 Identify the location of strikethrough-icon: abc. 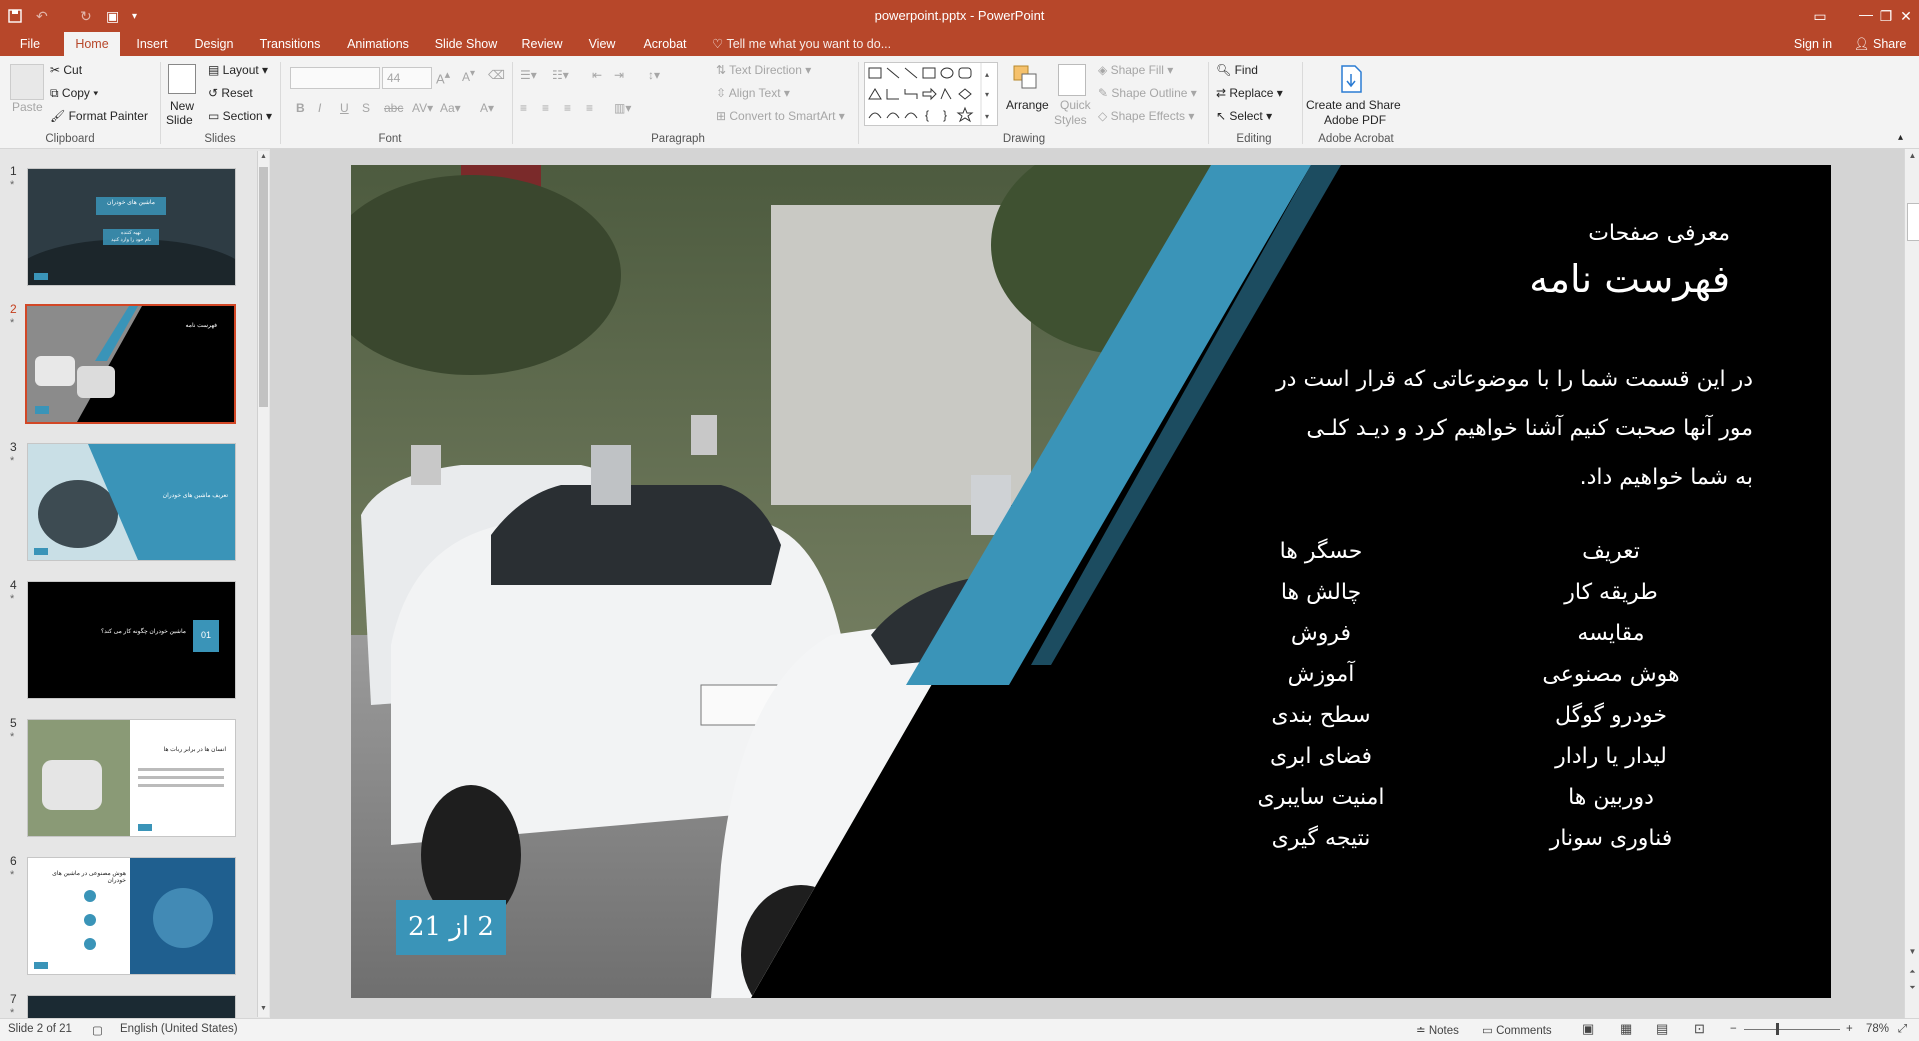
(393, 108).